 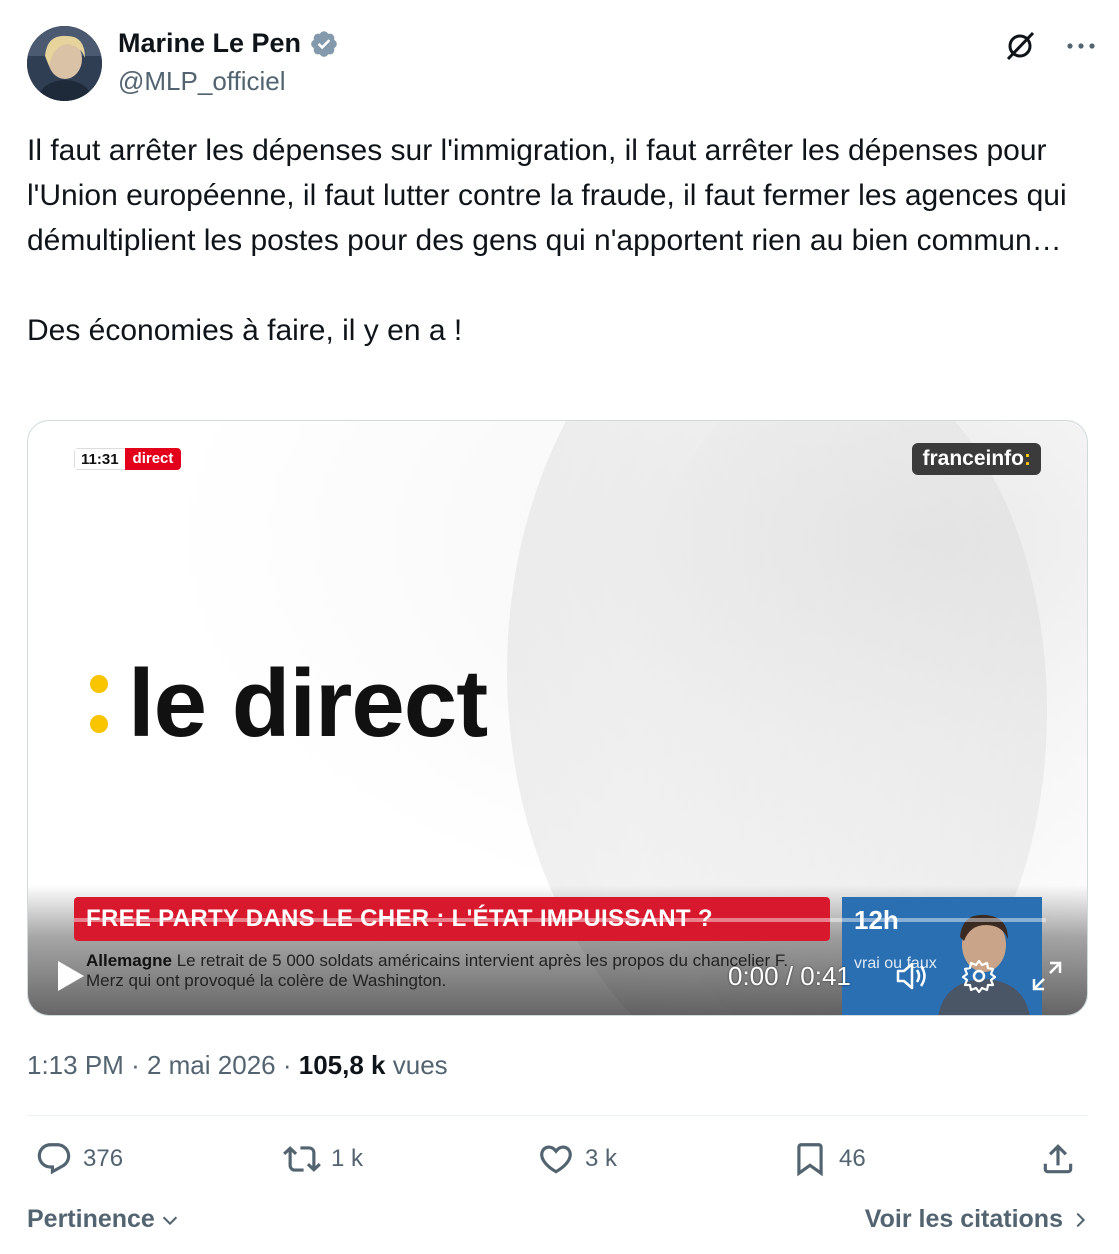 I want to click on bookmark-icon, so click(x=810, y=1160).